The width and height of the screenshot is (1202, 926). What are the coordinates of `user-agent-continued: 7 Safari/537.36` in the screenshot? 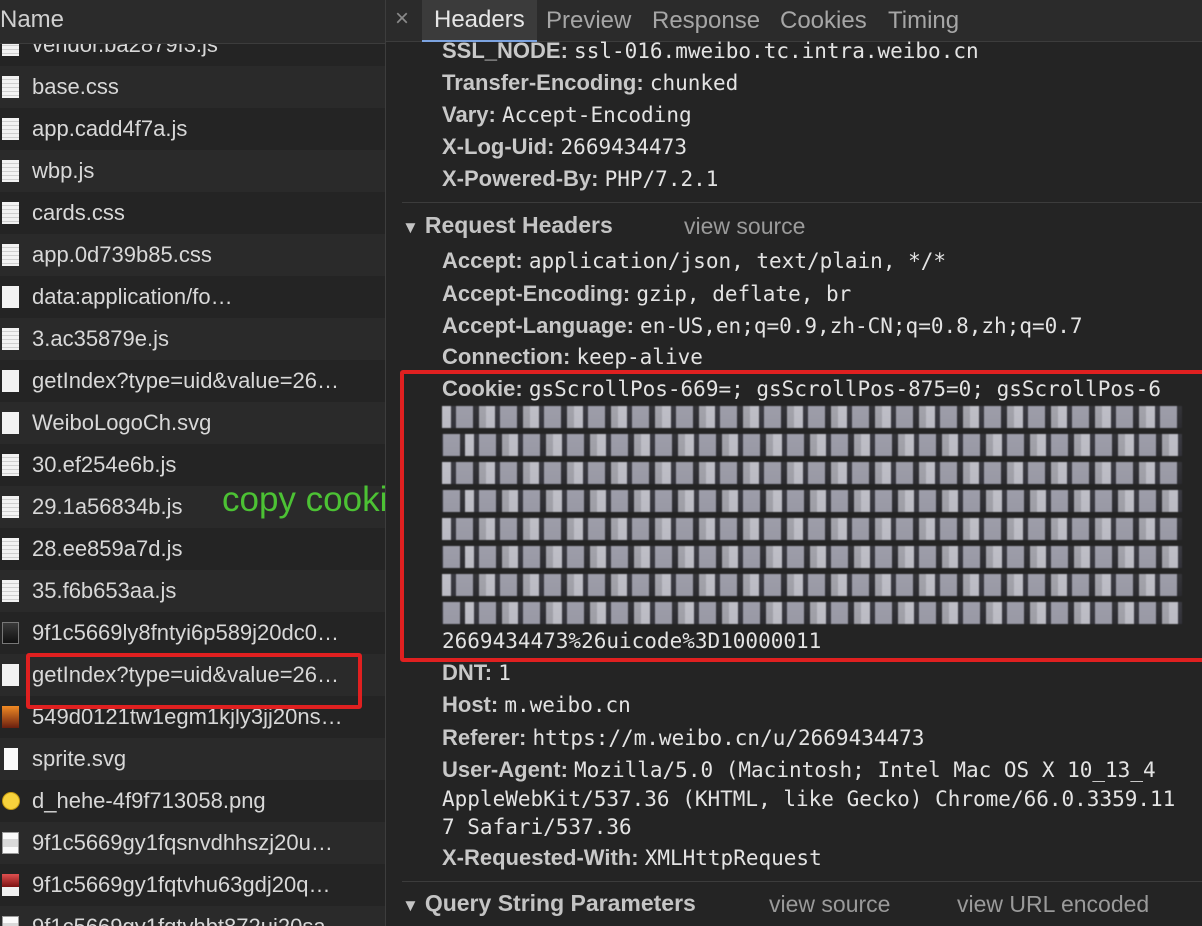 It's located at (537, 827).